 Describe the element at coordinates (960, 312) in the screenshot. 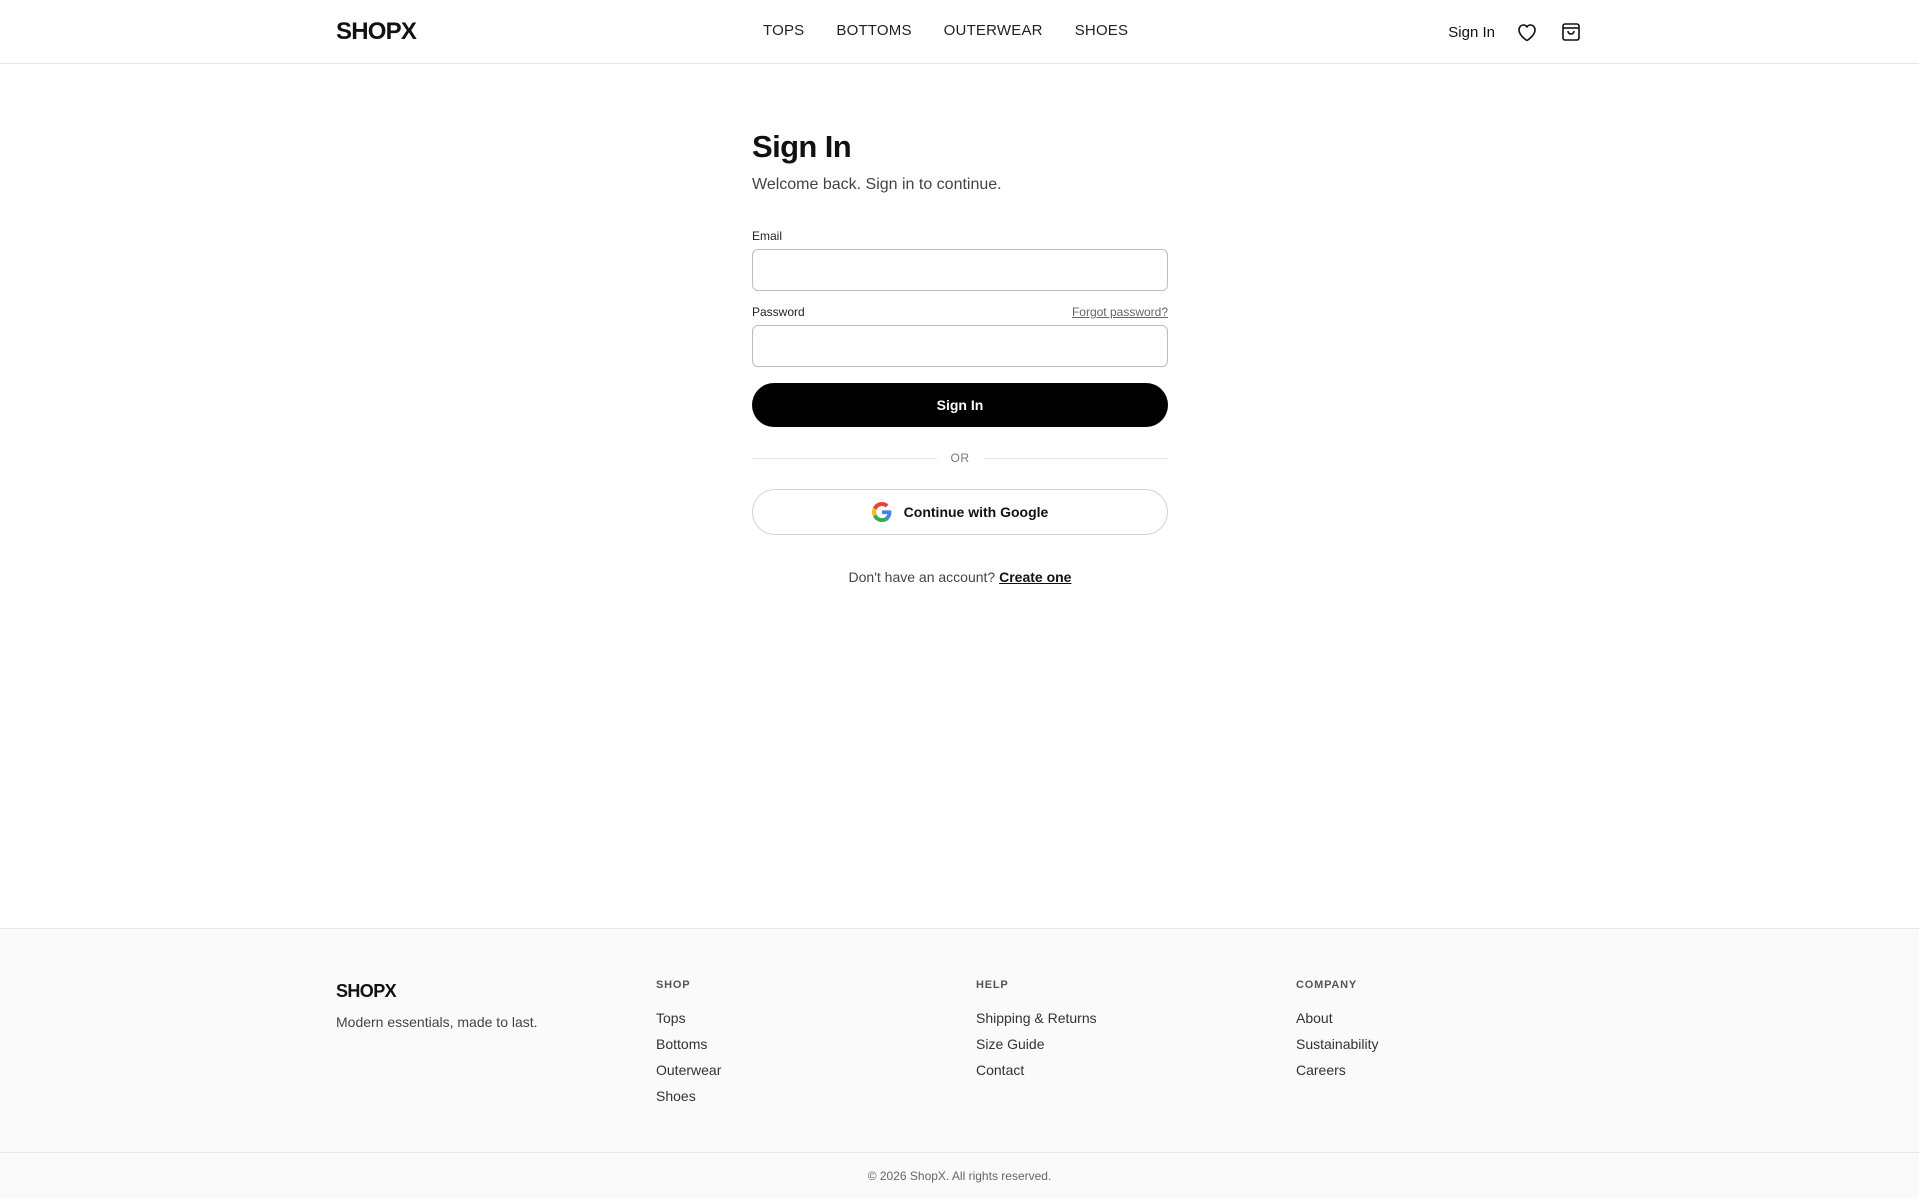

I see `password-label-row: Password Forgot password?` at that location.